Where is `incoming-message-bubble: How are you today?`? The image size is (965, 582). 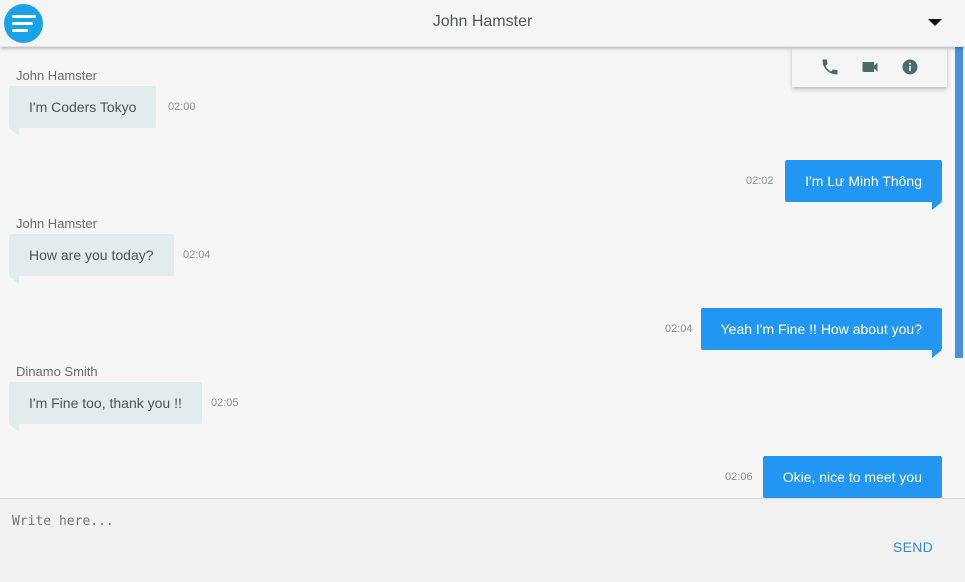 incoming-message-bubble: How are you today? is located at coordinates (91, 259).